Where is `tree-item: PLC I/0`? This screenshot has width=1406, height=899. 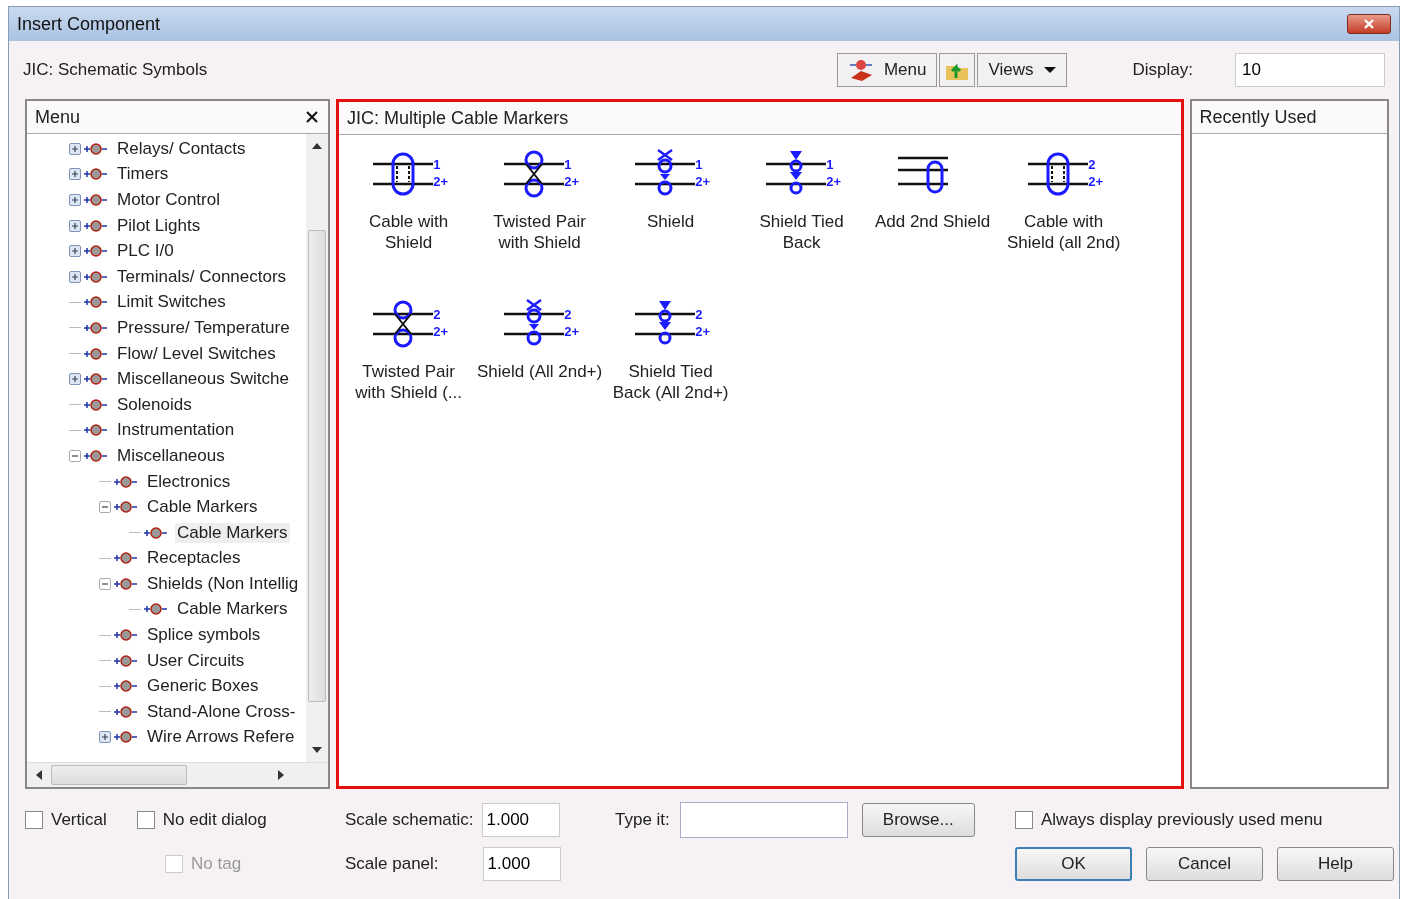
tree-item: PLC I/0 is located at coordinates (145, 251).